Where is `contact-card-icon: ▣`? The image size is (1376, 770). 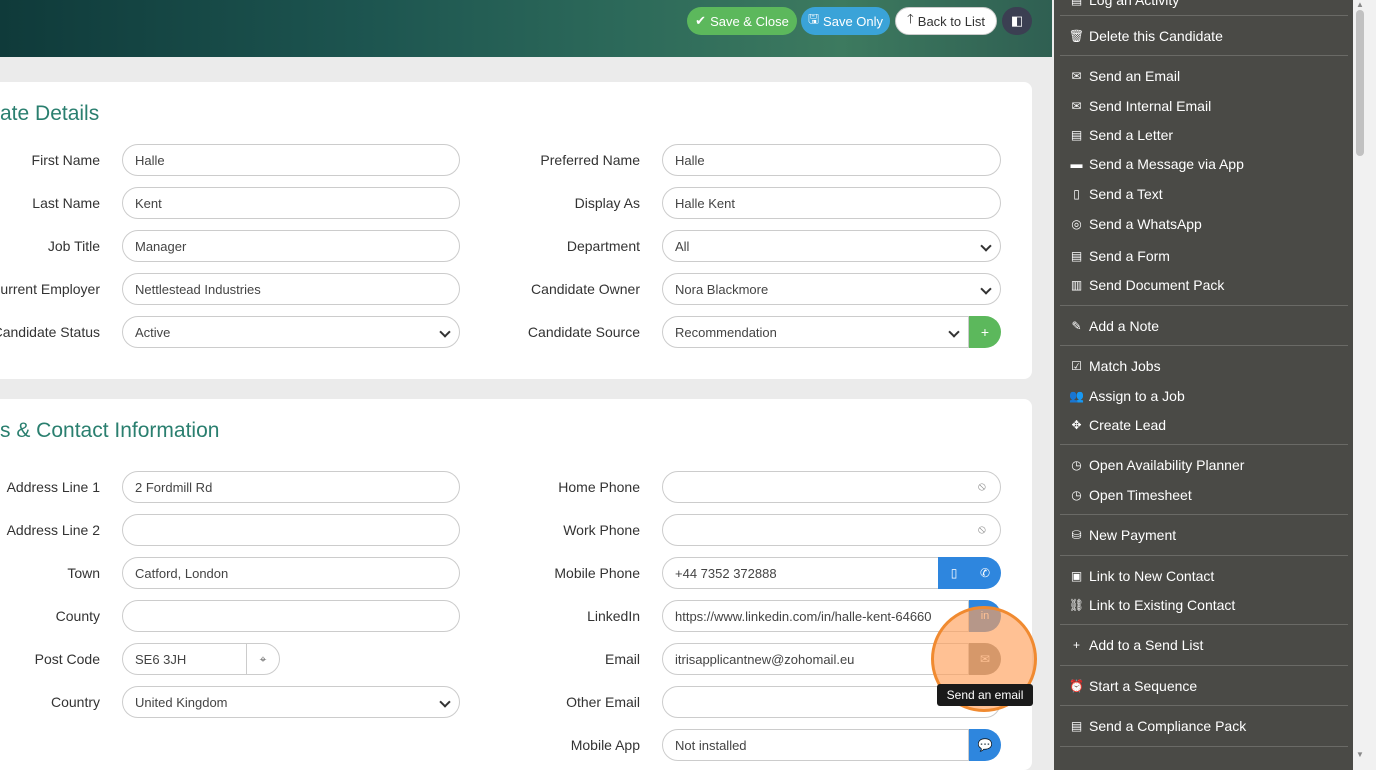 contact-card-icon: ▣ is located at coordinates (1076, 576).